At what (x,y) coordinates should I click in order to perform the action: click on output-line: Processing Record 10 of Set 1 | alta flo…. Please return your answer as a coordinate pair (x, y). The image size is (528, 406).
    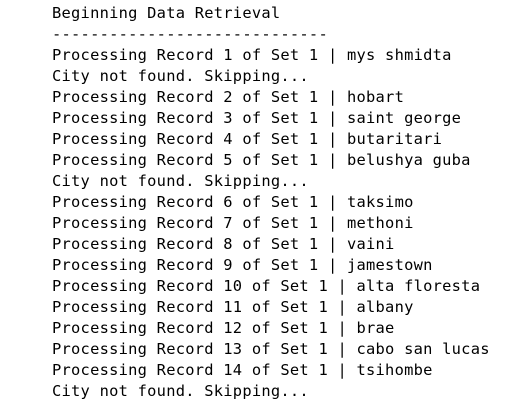
    Looking at the image, I should click on (266, 286).